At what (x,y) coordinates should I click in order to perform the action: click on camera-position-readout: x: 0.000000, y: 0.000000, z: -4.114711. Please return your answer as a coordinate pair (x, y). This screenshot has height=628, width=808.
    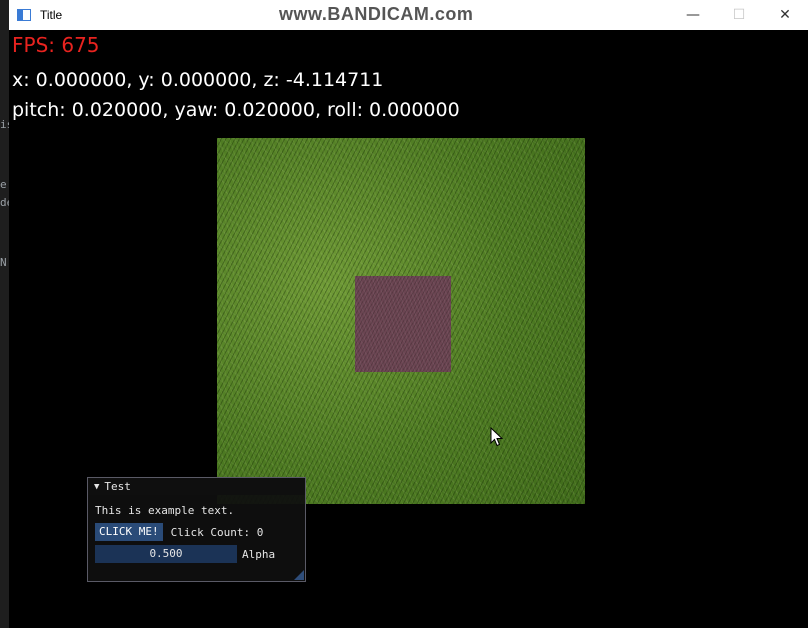
    Looking at the image, I should click on (198, 80).